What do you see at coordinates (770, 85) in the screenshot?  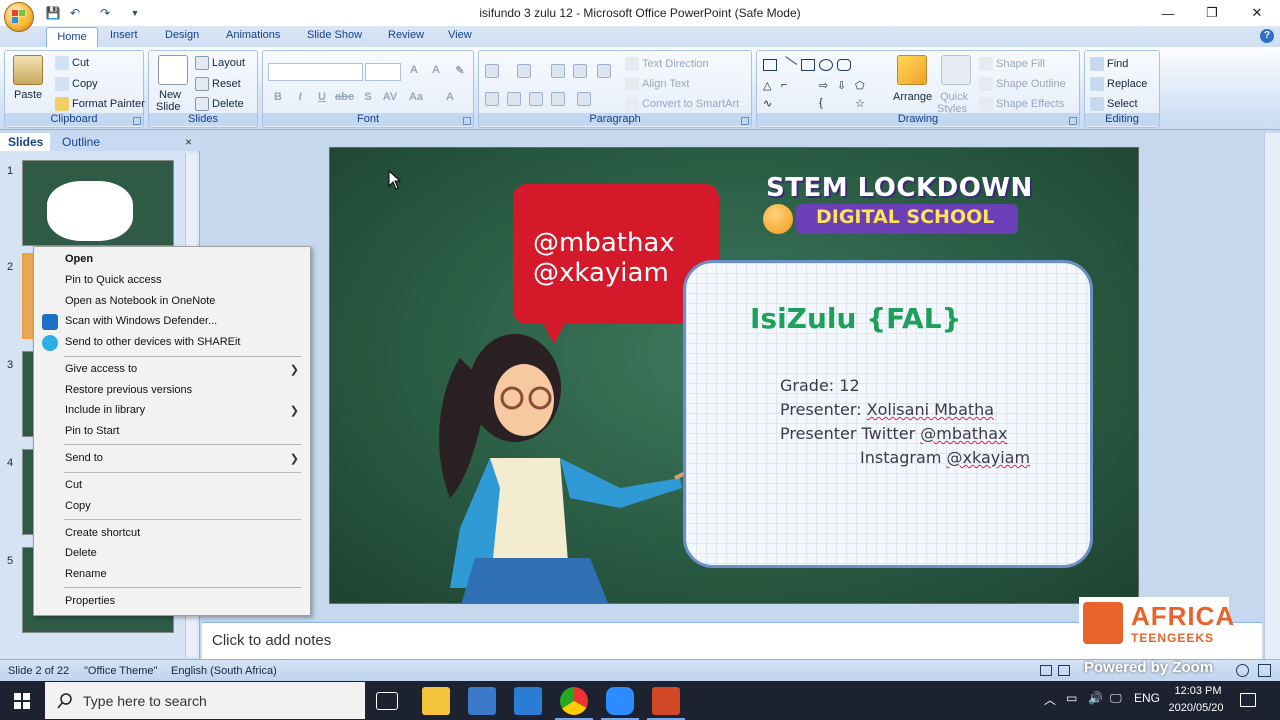 I see `triangle-shape-icon: △` at bounding box center [770, 85].